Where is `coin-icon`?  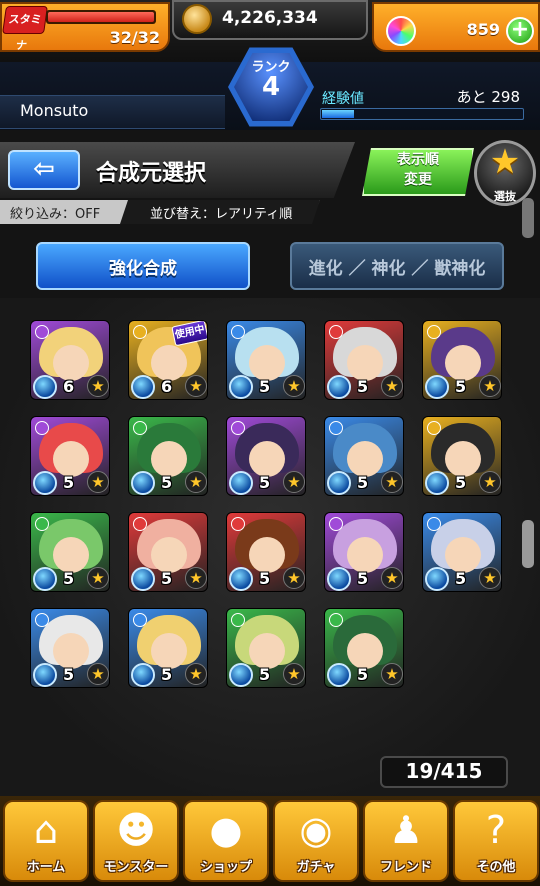
coin-icon is located at coordinates (197, 19).